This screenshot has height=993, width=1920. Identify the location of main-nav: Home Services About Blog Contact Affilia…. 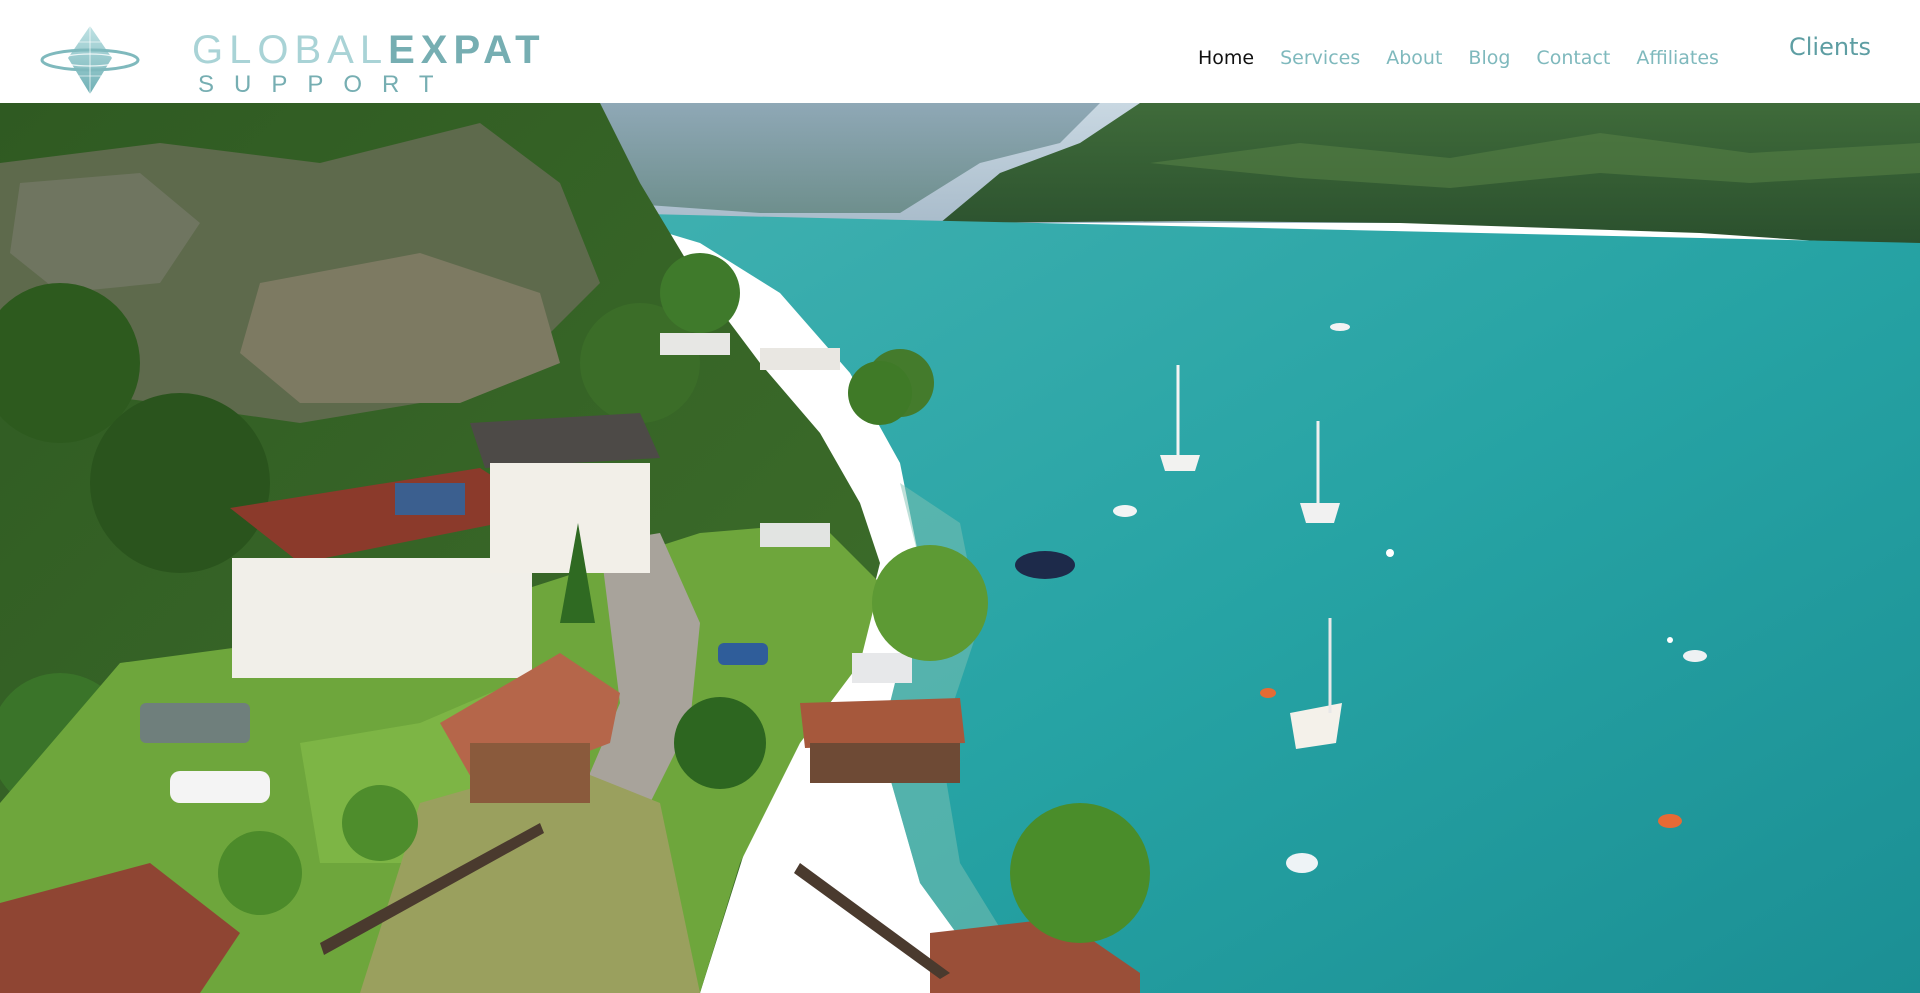
(1471, 58).